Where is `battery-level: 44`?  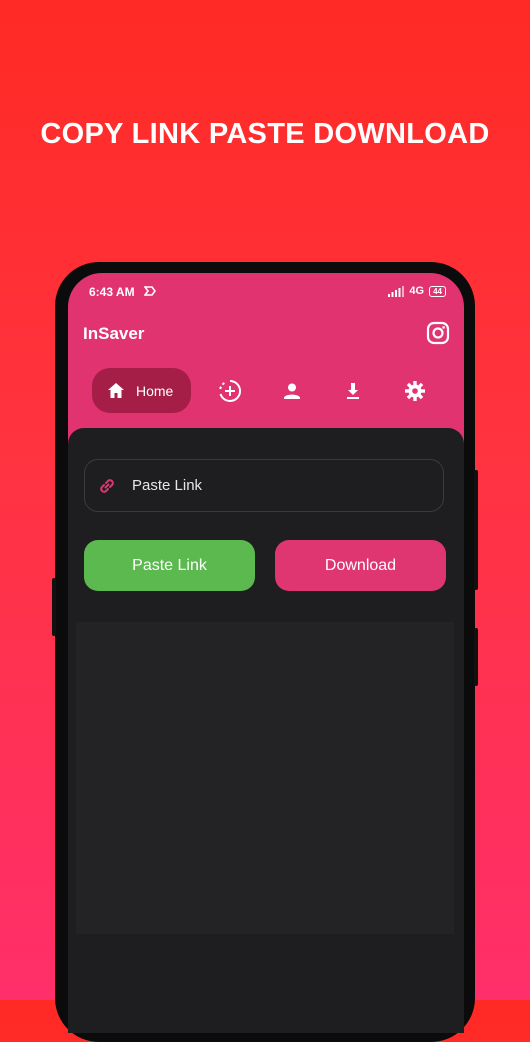
battery-level: 44 is located at coordinates (437, 291).